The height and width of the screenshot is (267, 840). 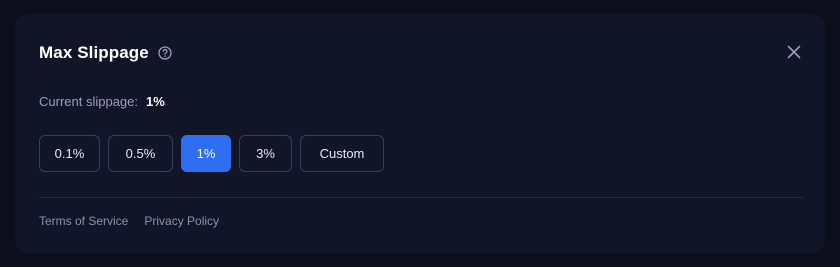 I want to click on slippage-option-0-5: 0.5%, so click(x=140, y=153).